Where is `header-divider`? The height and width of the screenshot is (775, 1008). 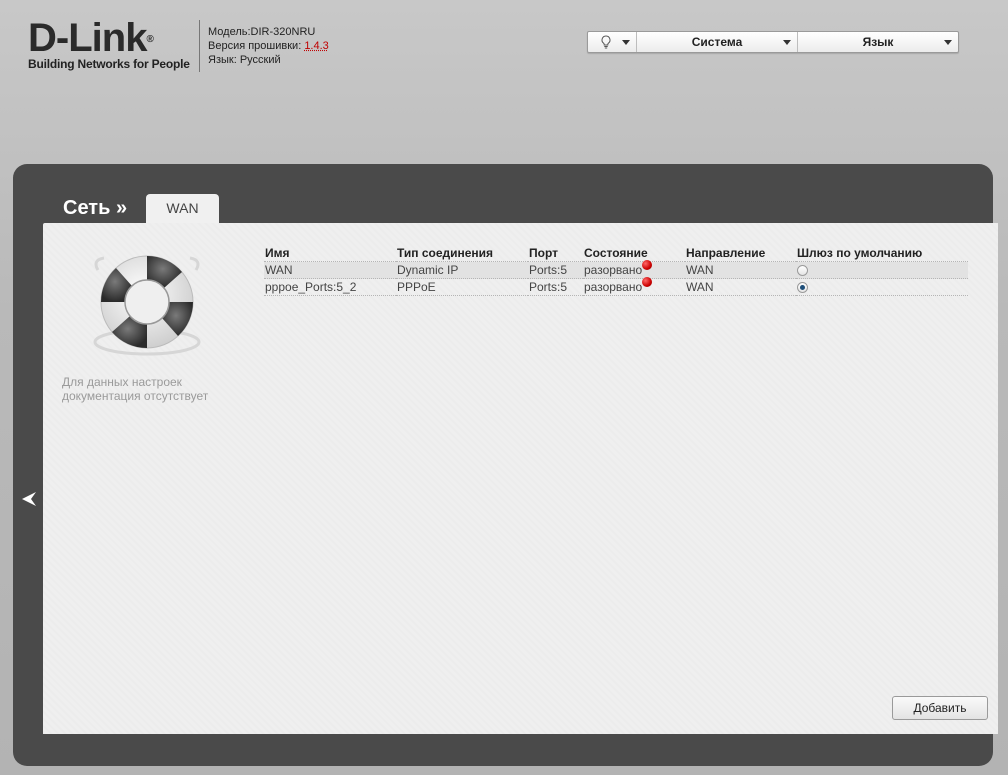
header-divider is located at coordinates (199, 46).